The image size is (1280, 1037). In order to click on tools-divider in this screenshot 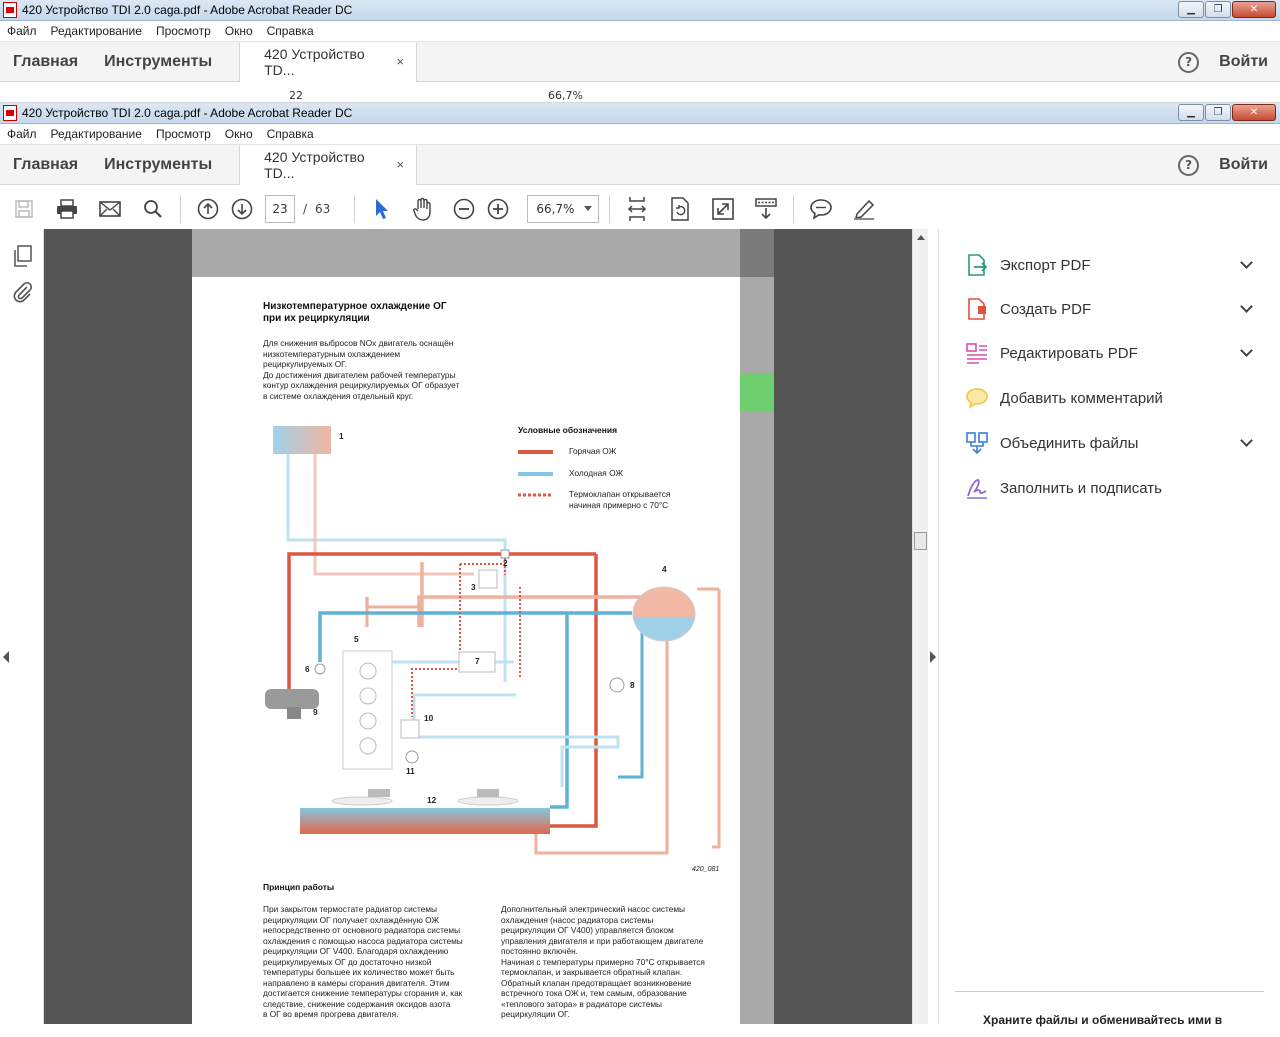, I will do `click(1109, 991)`.